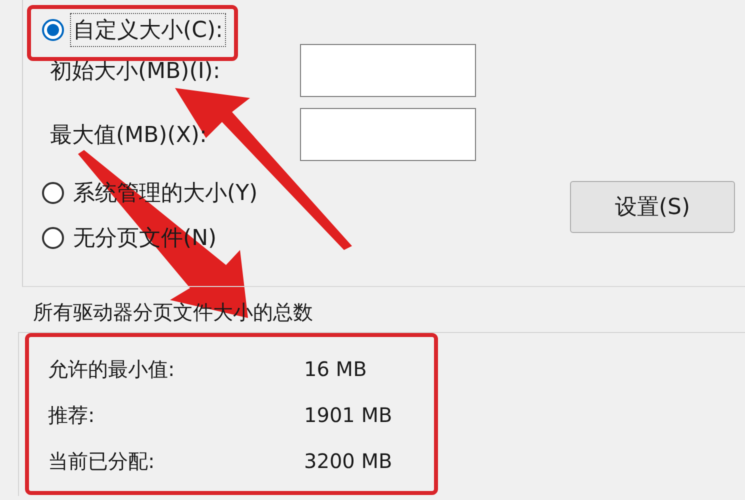 This screenshot has width=745, height=500. I want to click on stat-value: 16 MB, so click(336, 369).